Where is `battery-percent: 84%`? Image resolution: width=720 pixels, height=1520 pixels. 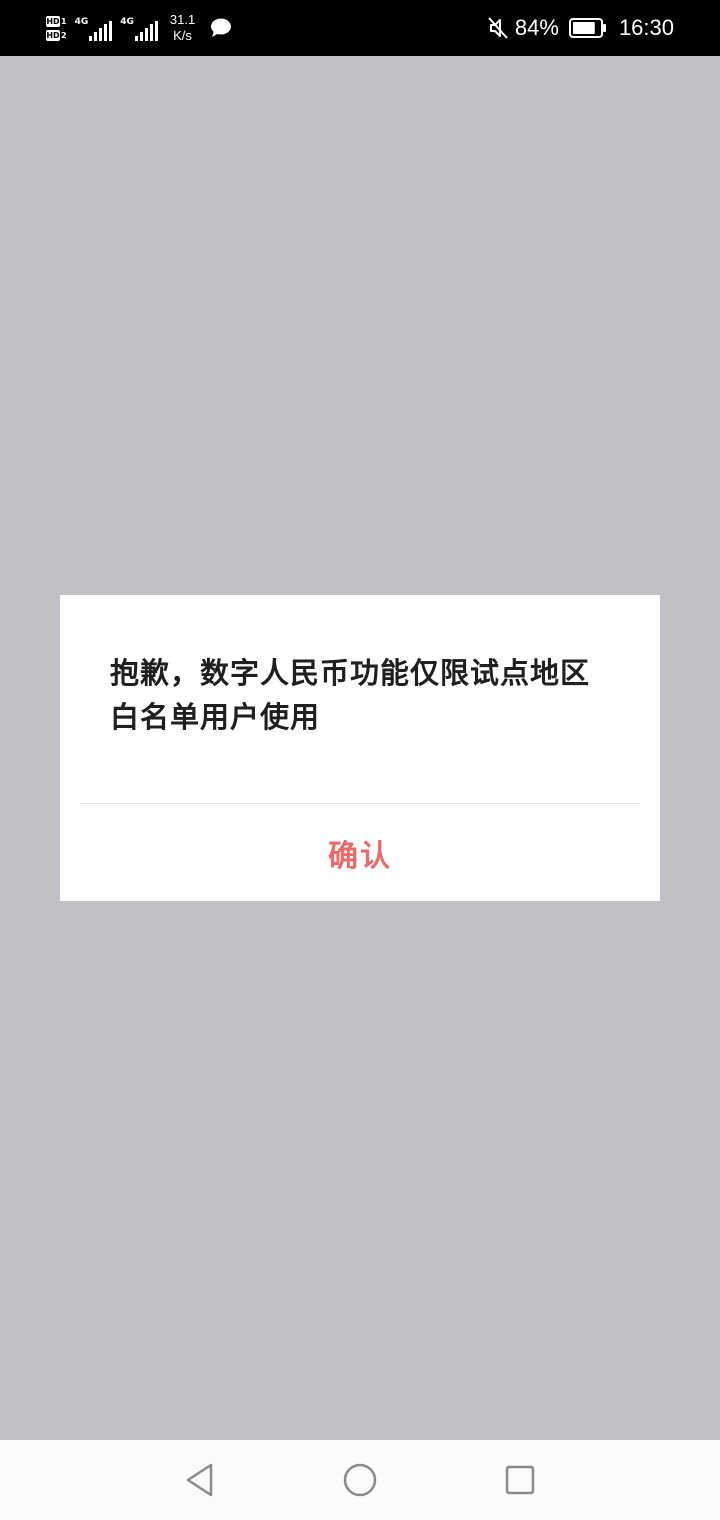
battery-percent: 84% is located at coordinates (536, 27).